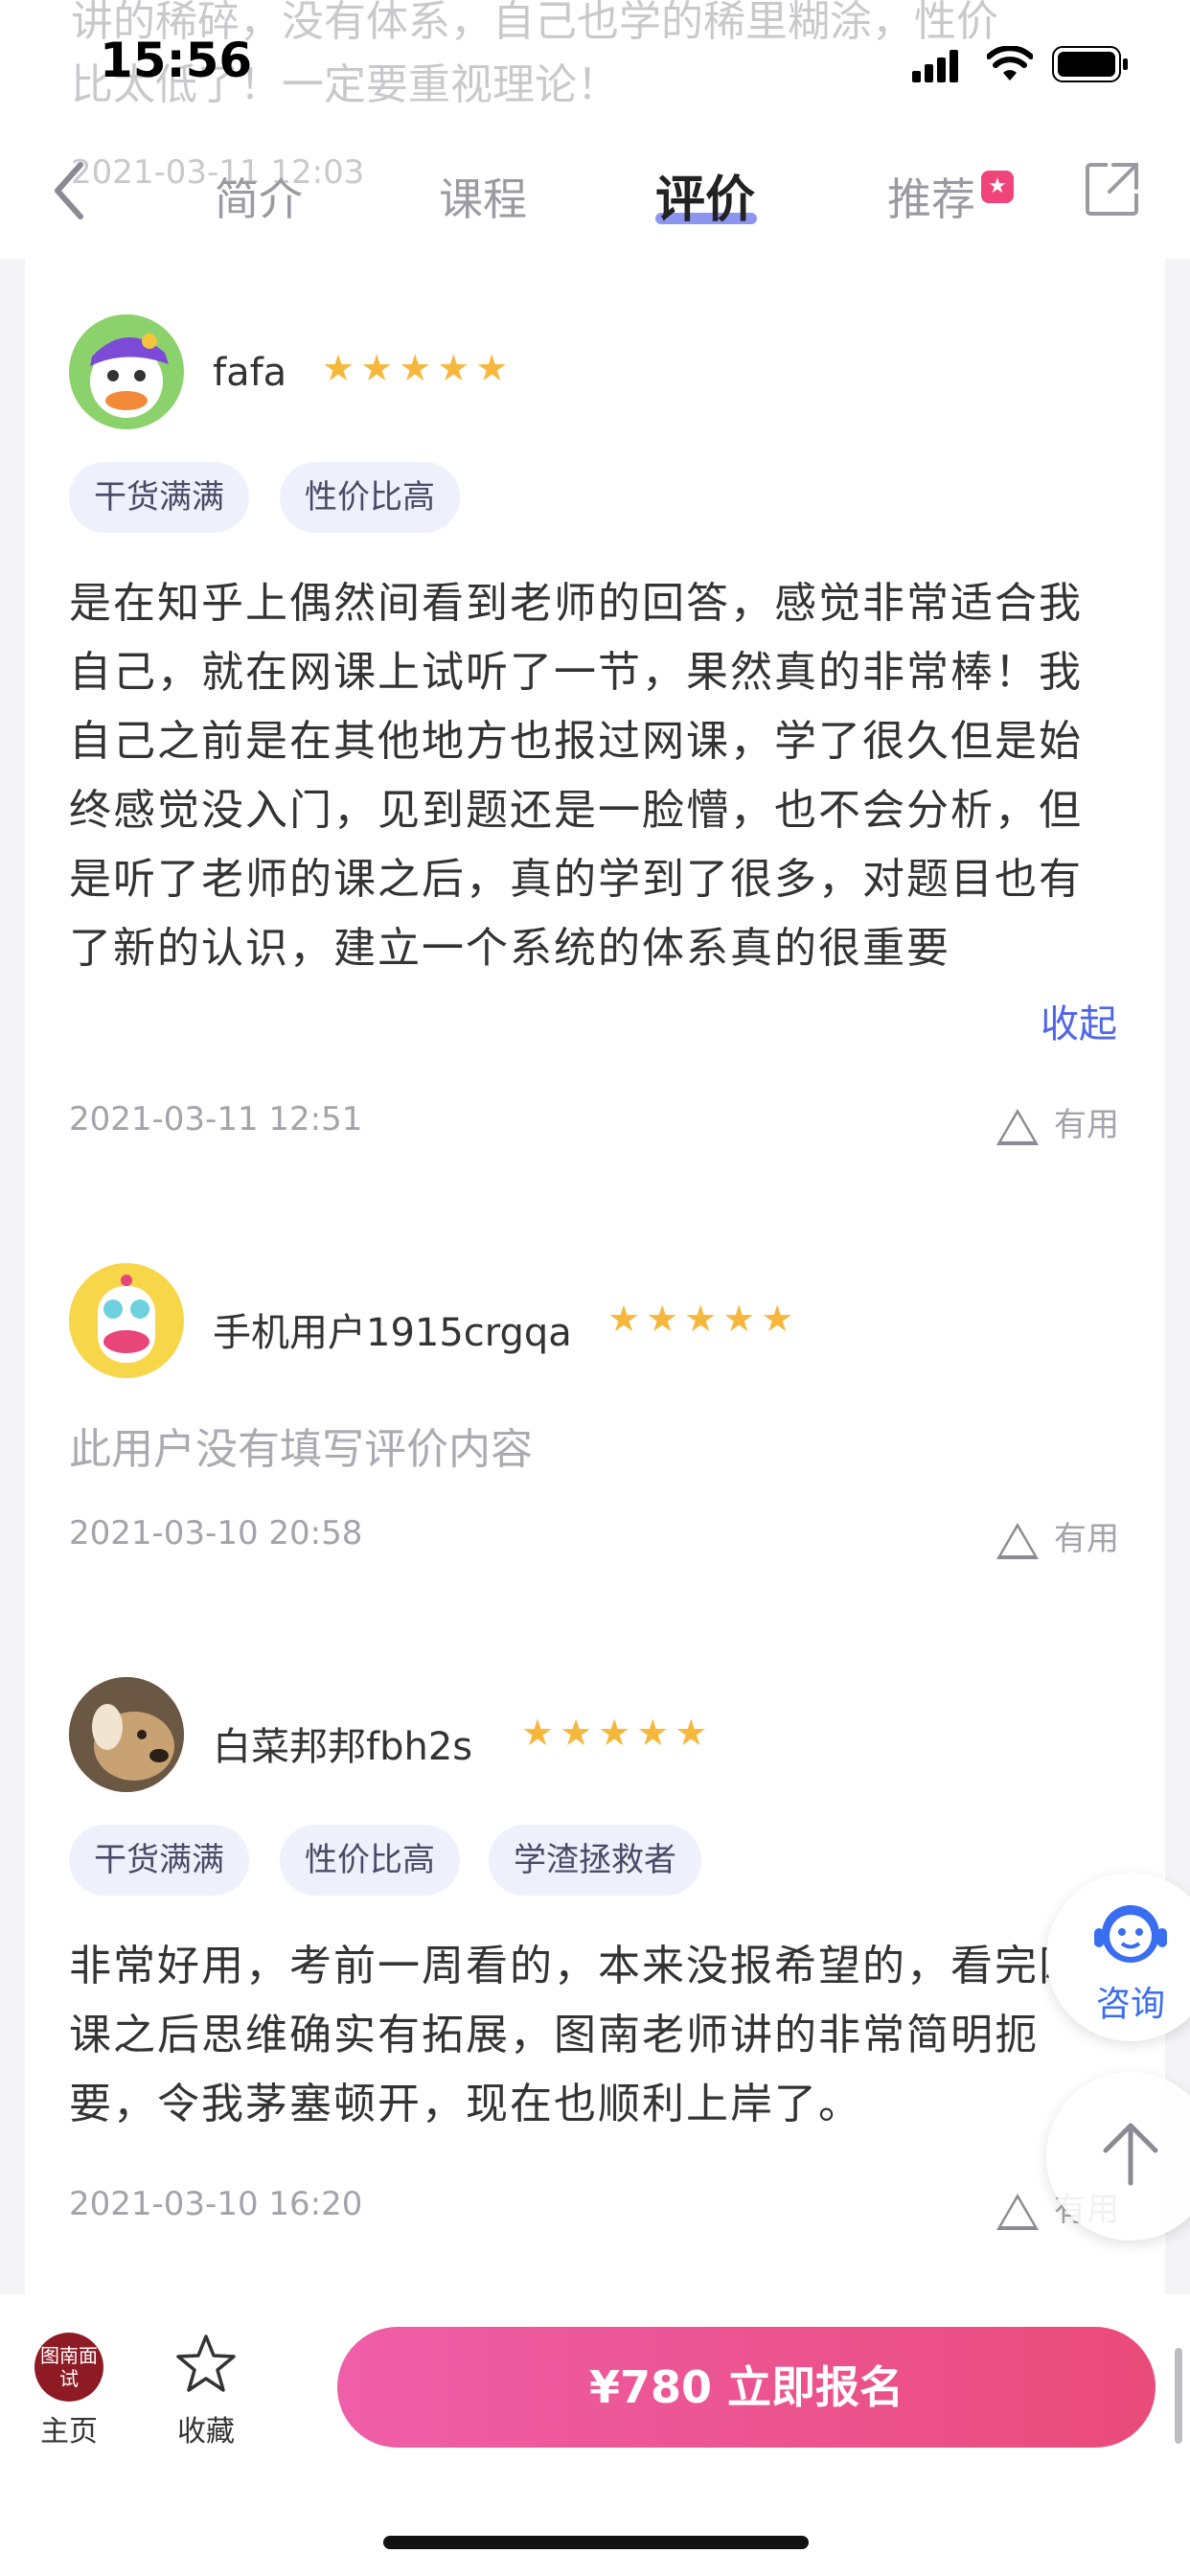 The width and height of the screenshot is (1190, 2576). Describe the element at coordinates (177, 60) in the screenshot. I see `status-time: 15:56` at that location.